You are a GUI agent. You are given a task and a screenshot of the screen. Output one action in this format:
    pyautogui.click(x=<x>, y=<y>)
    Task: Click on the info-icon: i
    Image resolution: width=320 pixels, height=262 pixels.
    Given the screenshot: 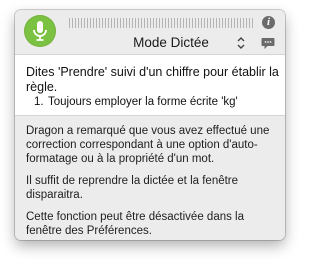 What is the action you would take?
    pyautogui.click(x=268, y=22)
    